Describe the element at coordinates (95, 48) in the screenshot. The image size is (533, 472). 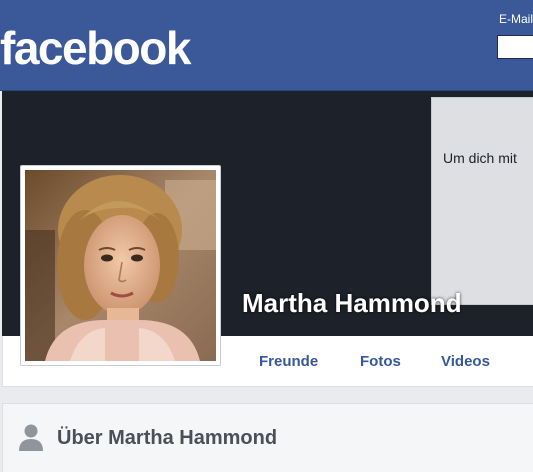
I see `facebook-logo: facebook` at that location.